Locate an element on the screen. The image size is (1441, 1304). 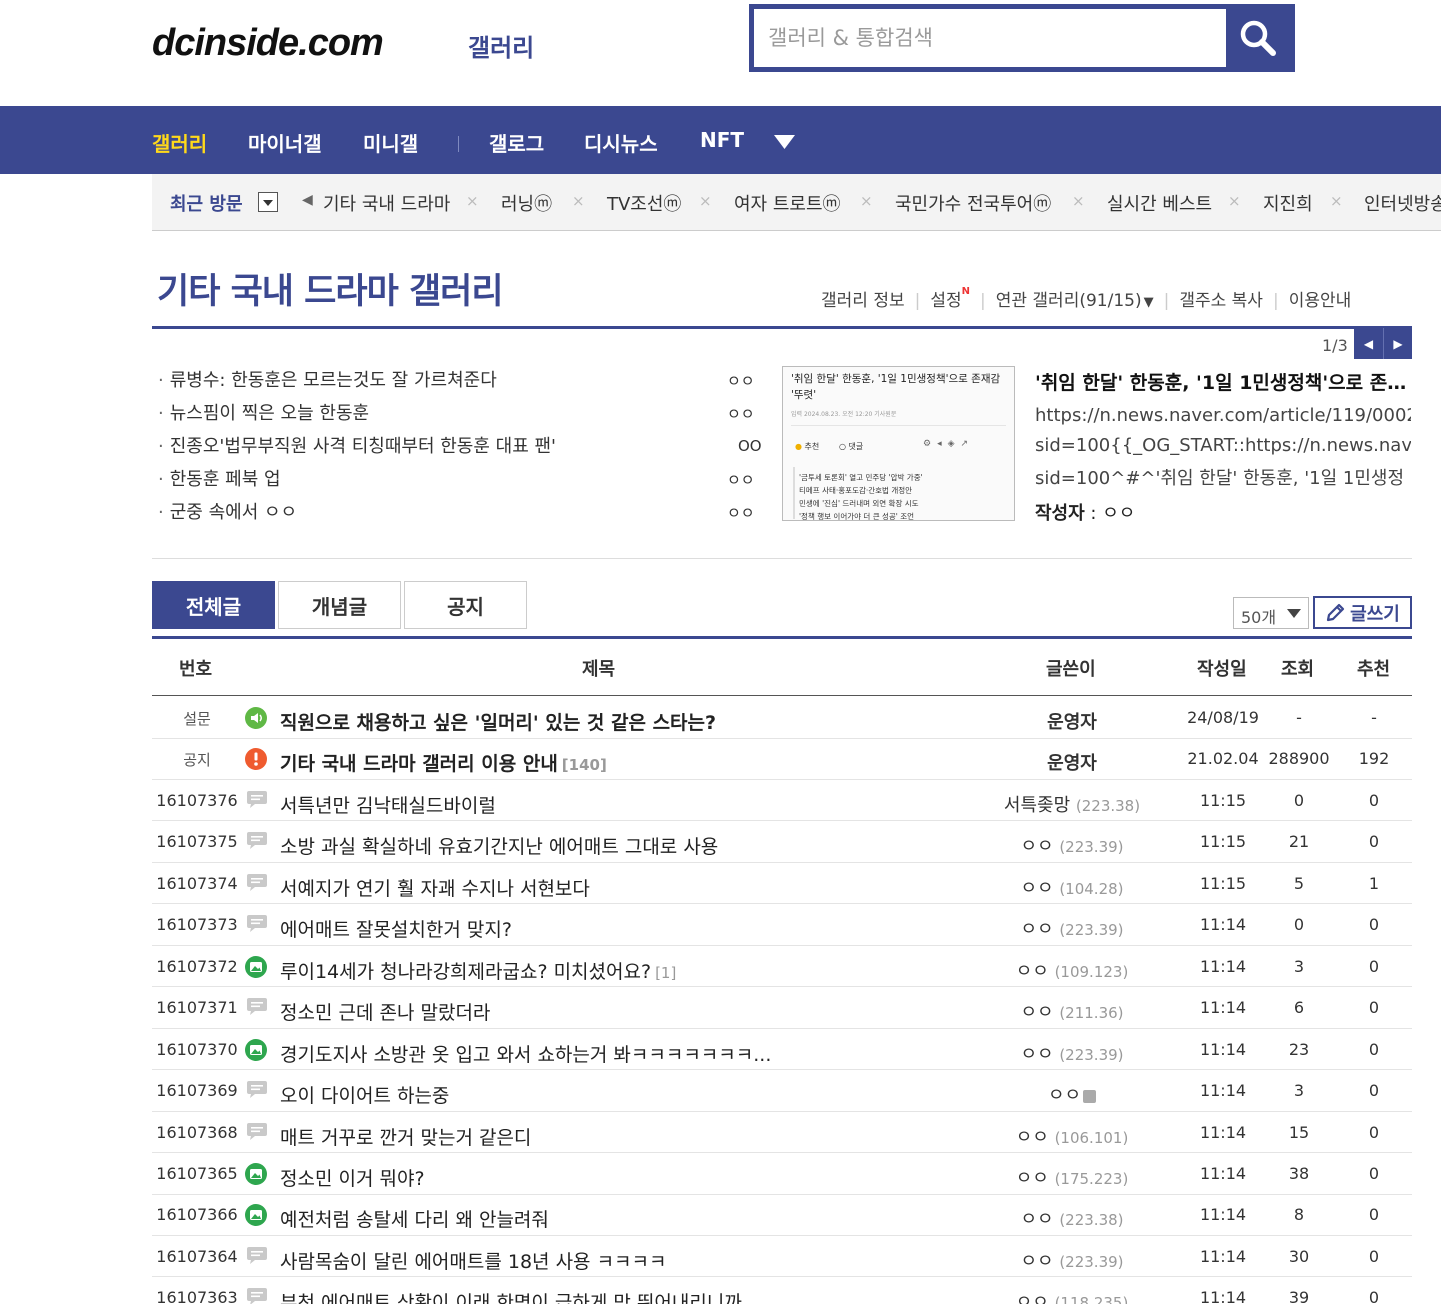
gallery-title: 기타 국내 드라마 갤러리 is located at coordinates (330, 288).